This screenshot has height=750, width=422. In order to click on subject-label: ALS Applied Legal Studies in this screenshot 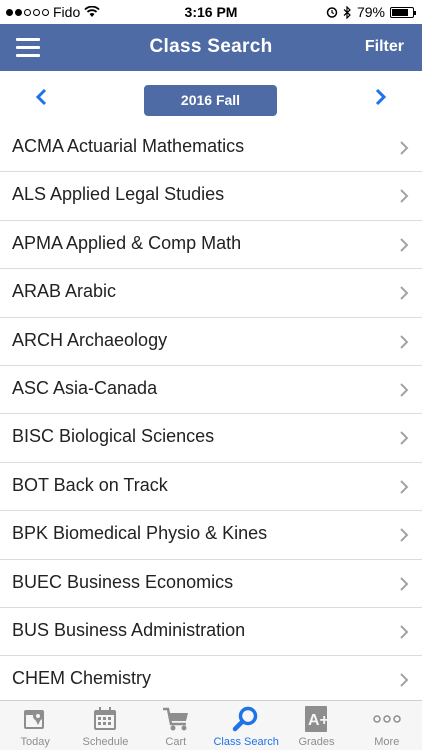, I will do `click(118, 194)`.